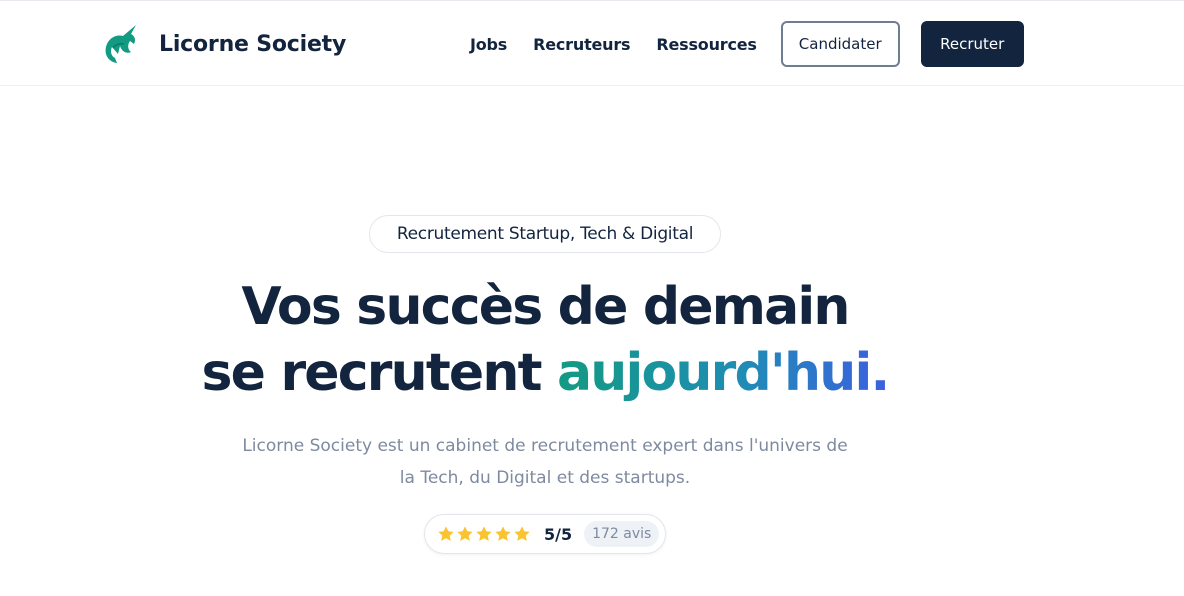 The image size is (1184, 596). I want to click on brand-logo-link: Licorne Society, so click(224, 44).